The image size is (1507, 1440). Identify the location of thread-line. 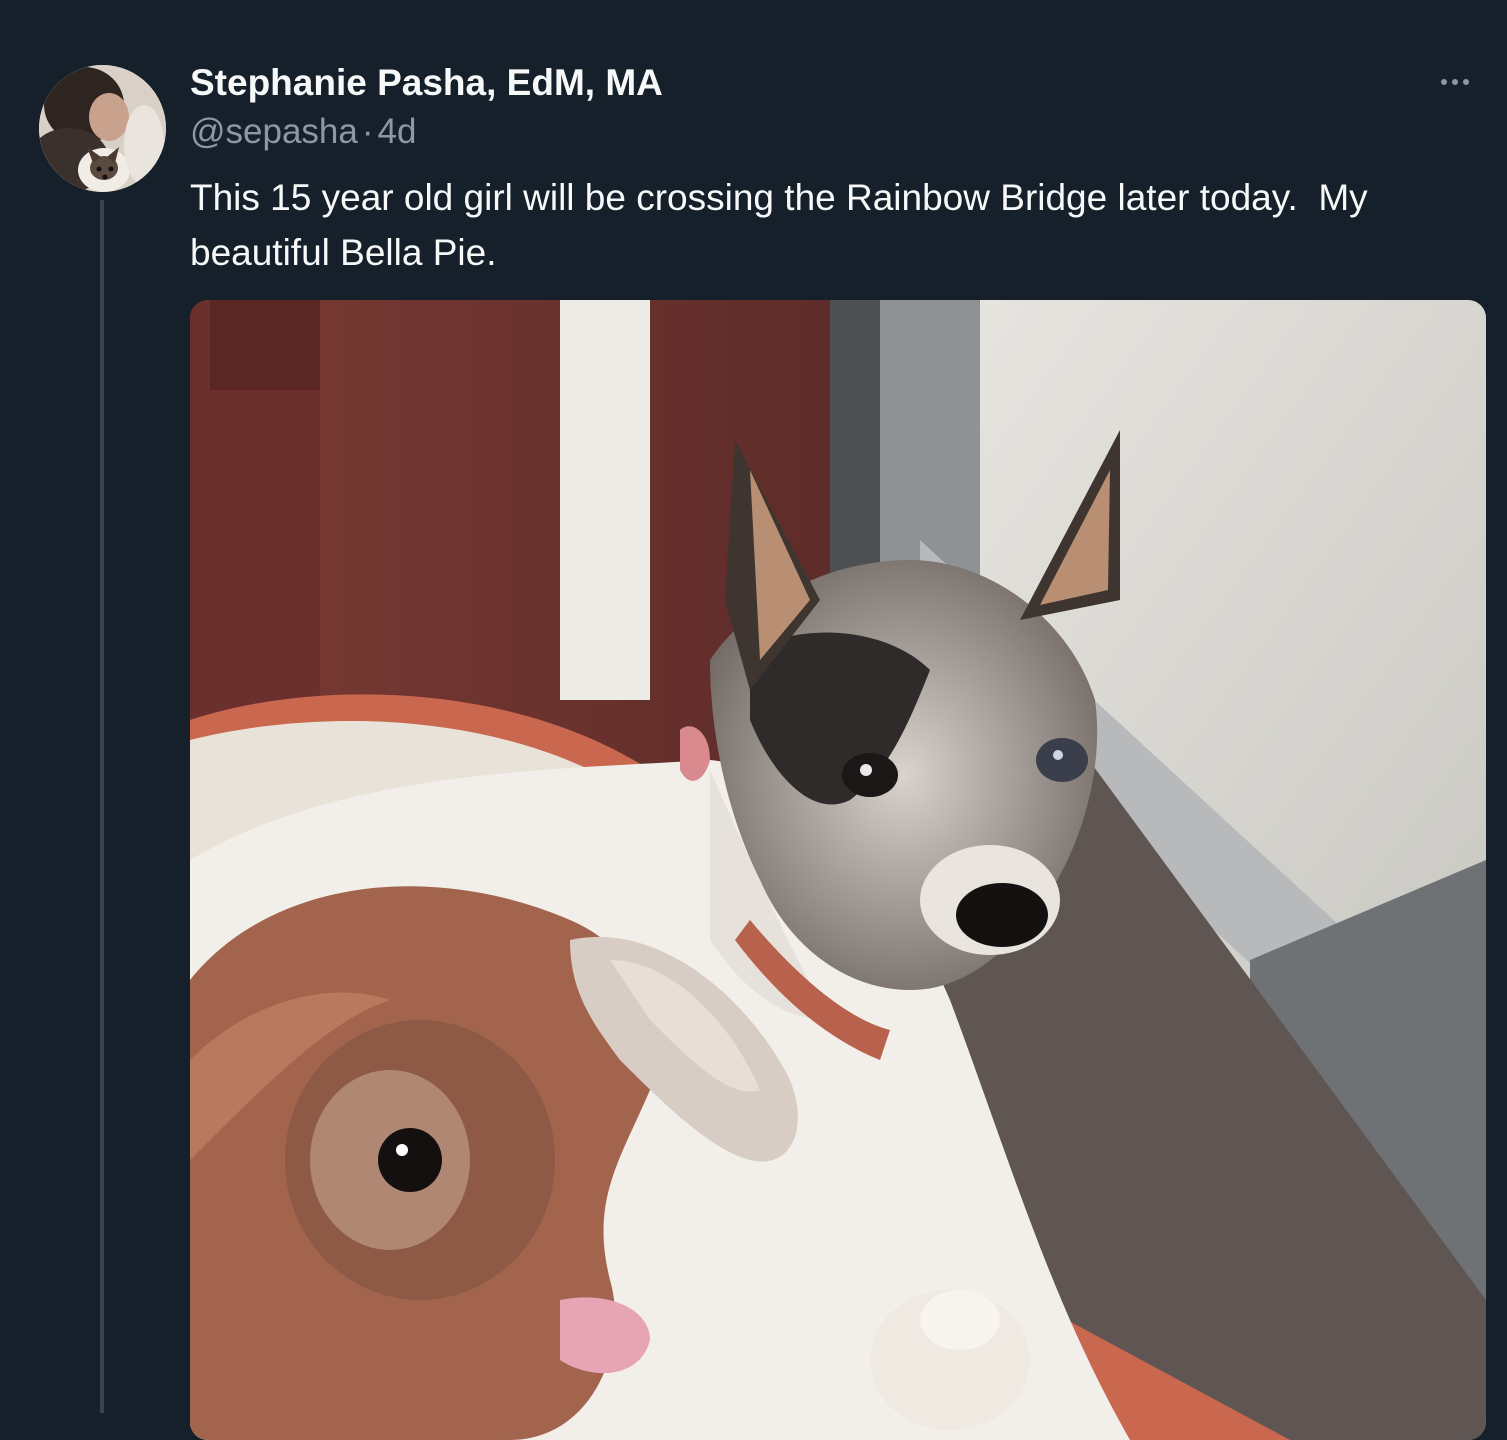
(102, 806).